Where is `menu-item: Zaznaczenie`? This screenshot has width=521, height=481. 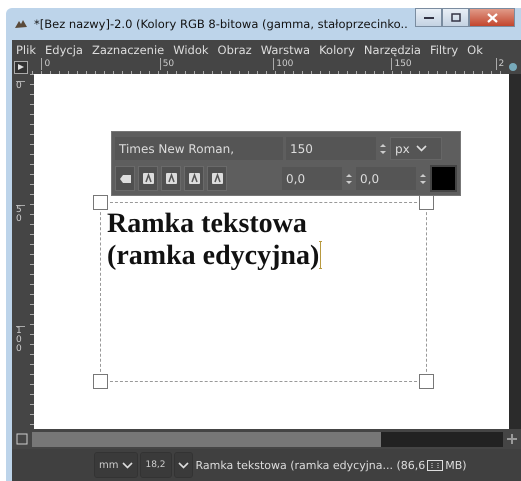 menu-item: Zaznaczenie is located at coordinates (128, 50).